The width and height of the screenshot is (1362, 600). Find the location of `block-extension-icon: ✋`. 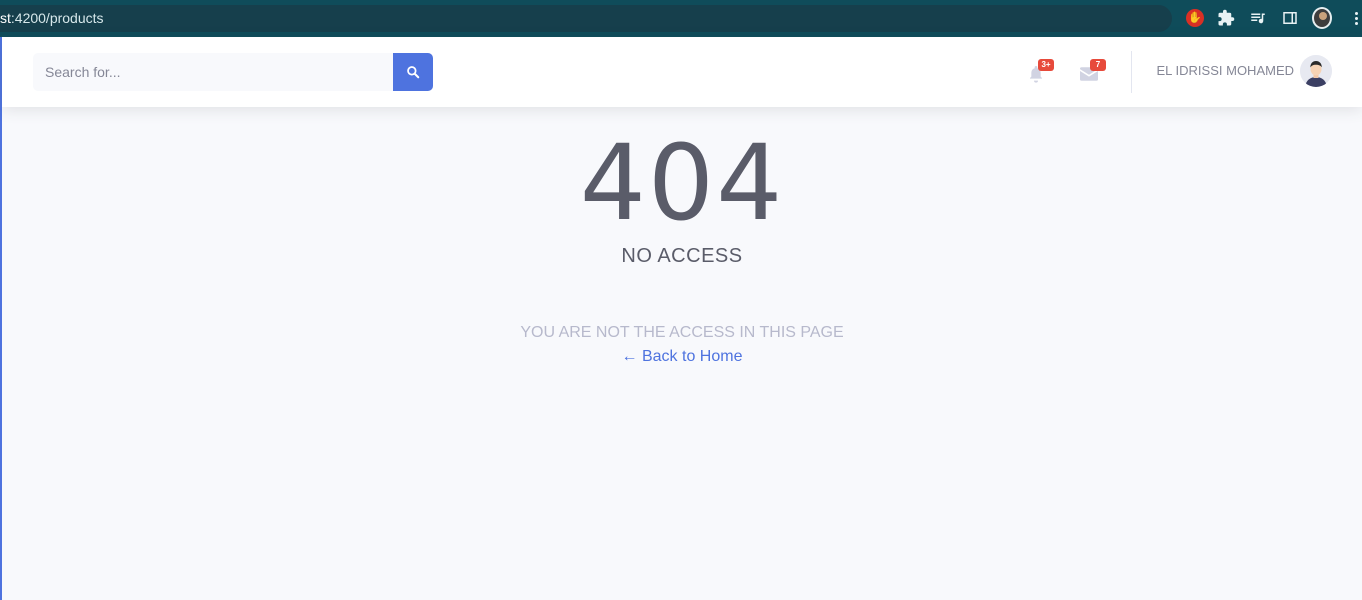

block-extension-icon: ✋ is located at coordinates (1195, 18).